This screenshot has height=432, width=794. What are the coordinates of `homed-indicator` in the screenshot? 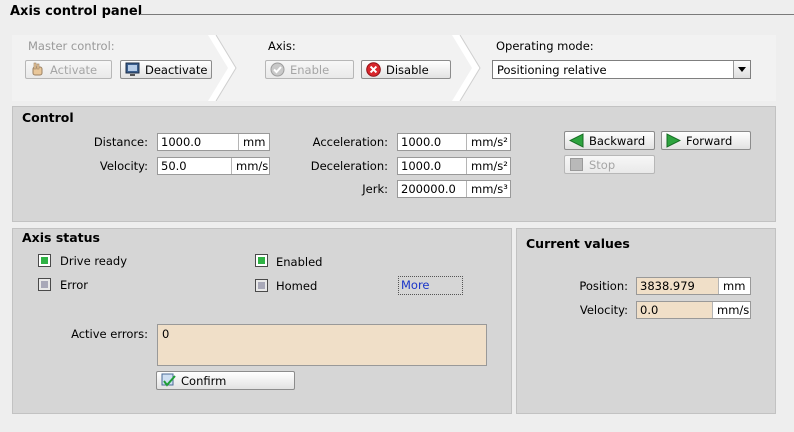 It's located at (261, 285).